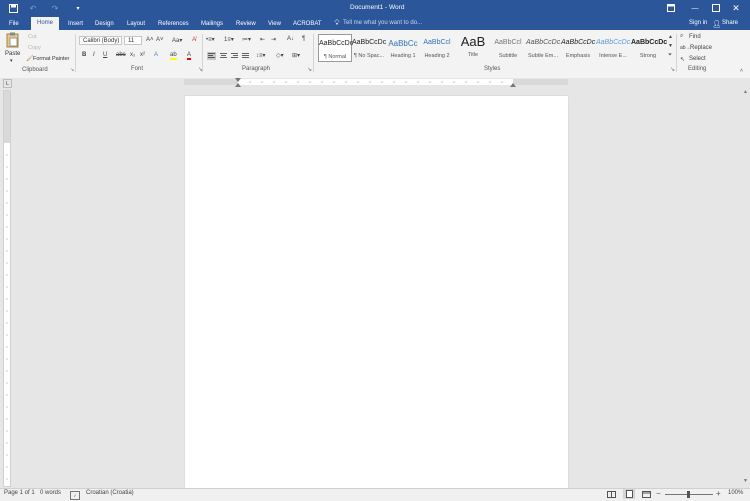 This screenshot has height=501, width=750. What do you see at coordinates (681, 36) in the screenshot?
I see `find-icon: ⌕` at bounding box center [681, 36].